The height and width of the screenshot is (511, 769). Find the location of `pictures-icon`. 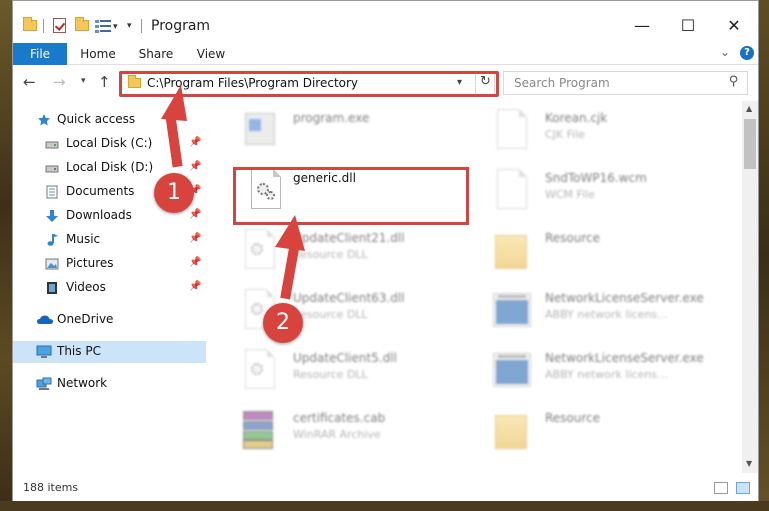

pictures-icon is located at coordinates (52, 264).